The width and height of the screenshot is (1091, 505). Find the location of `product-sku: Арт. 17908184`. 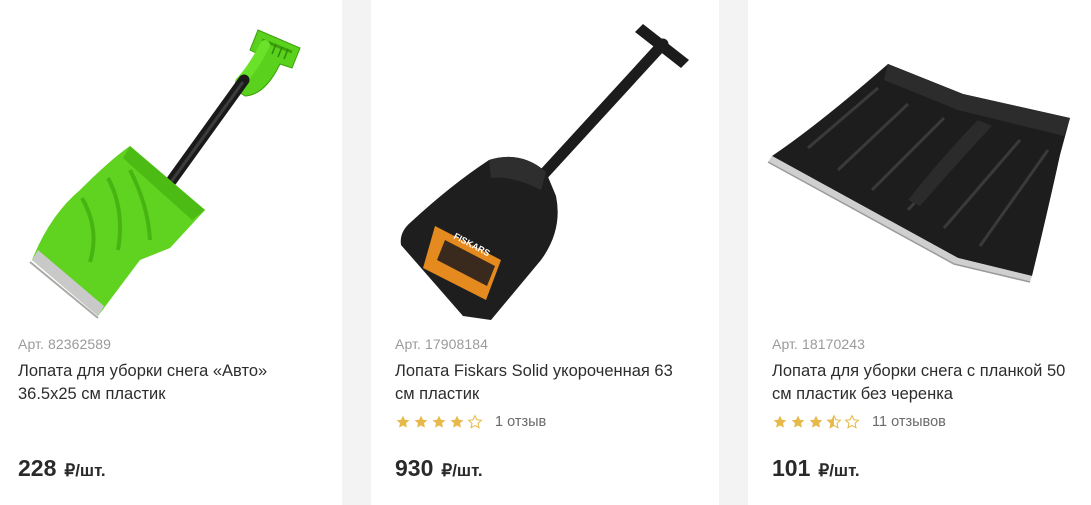

product-sku: Арт. 17908184 is located at coordinates (442, 344).